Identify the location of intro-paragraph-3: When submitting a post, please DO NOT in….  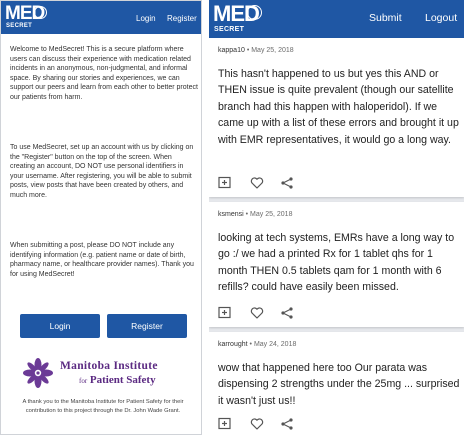
(102, 260).